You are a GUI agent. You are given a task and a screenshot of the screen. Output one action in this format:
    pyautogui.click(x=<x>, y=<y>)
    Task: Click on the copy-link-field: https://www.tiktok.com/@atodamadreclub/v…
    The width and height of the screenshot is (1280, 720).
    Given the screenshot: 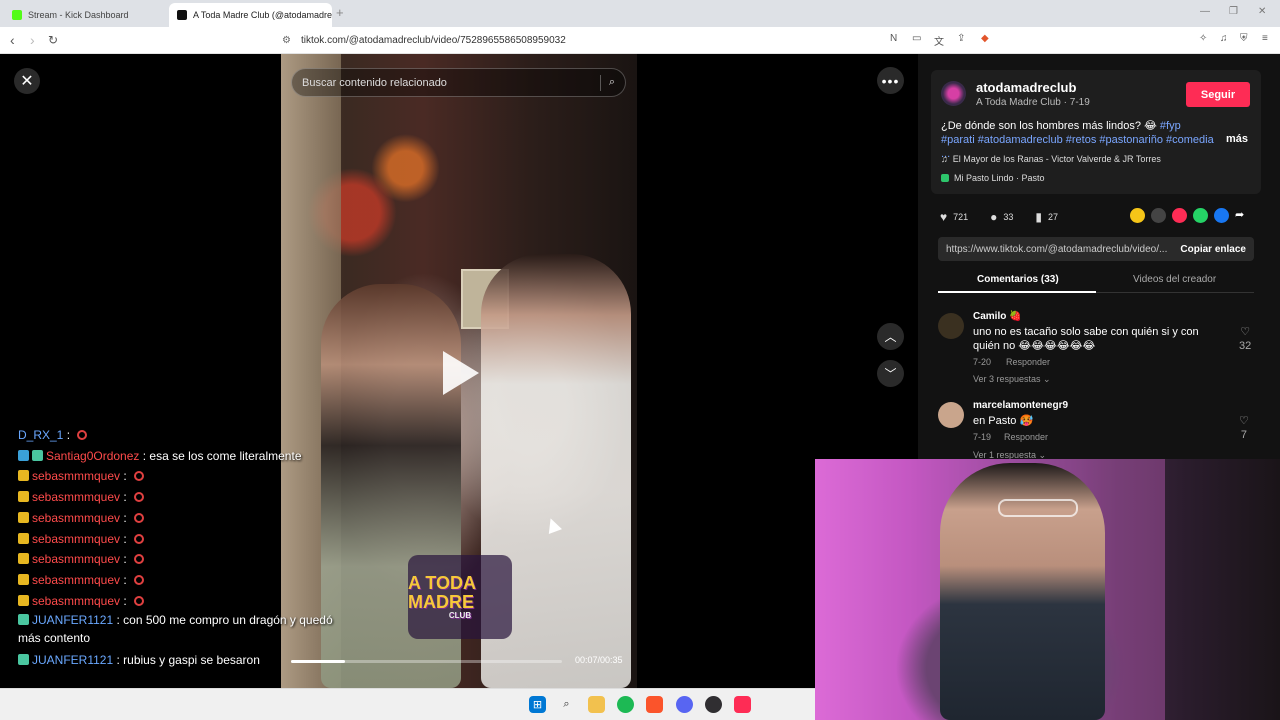 What is the action you would take?
    pyautogui.click(x=1096, y=249)
    